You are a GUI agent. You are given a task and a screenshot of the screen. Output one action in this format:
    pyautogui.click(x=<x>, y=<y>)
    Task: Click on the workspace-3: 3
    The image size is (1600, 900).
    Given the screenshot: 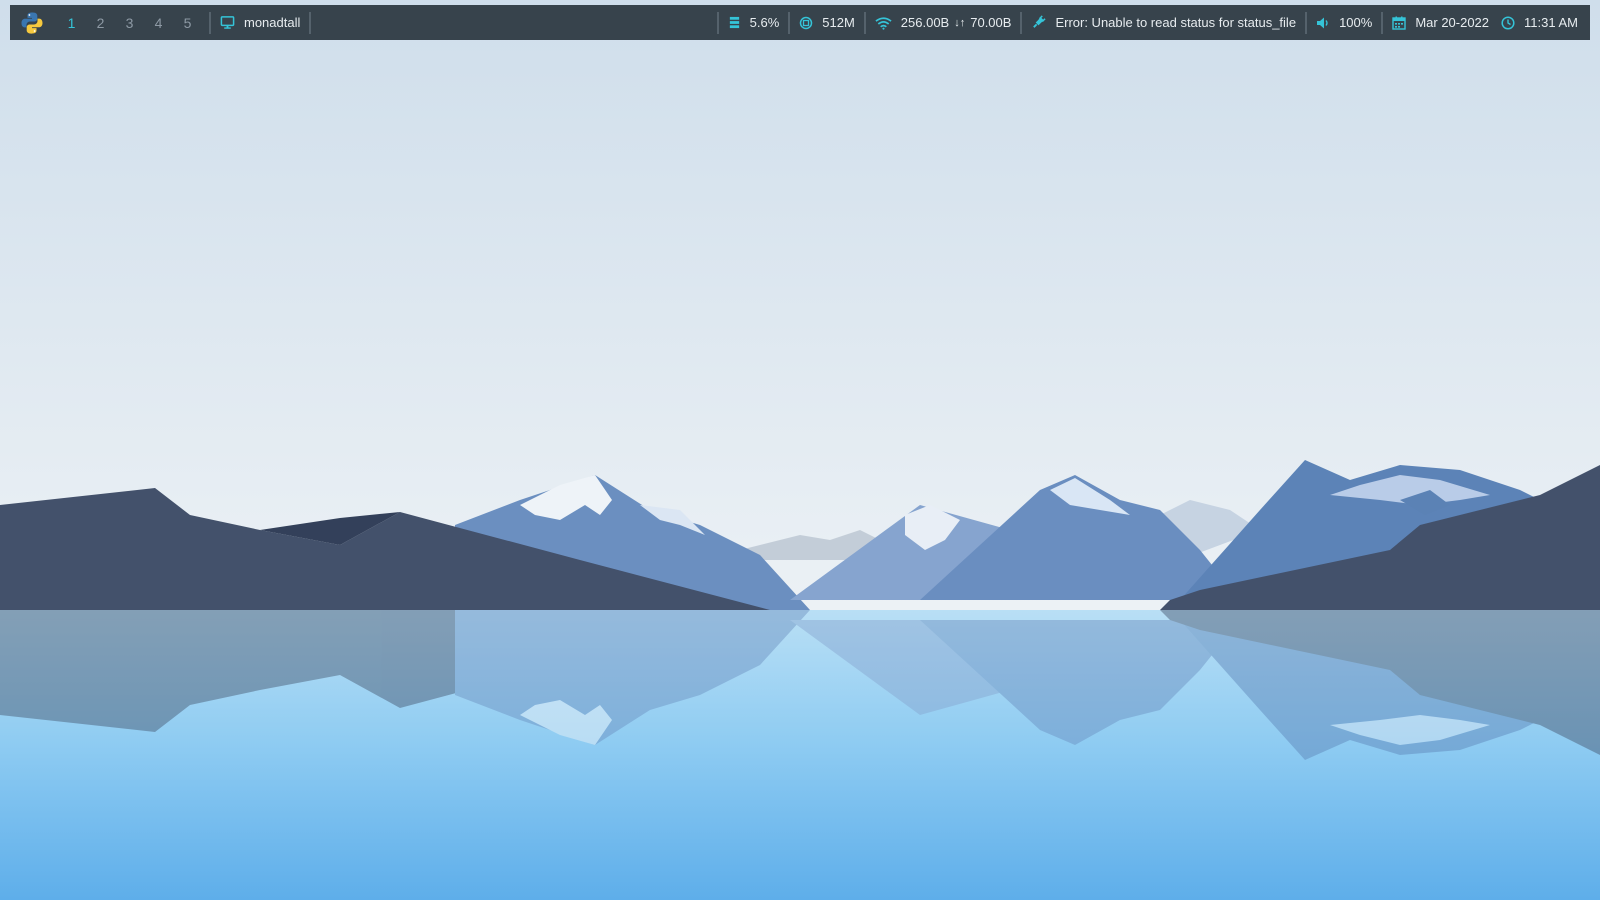 What is the action you would take?
    pyautogui.click(x=129, y=23)
    